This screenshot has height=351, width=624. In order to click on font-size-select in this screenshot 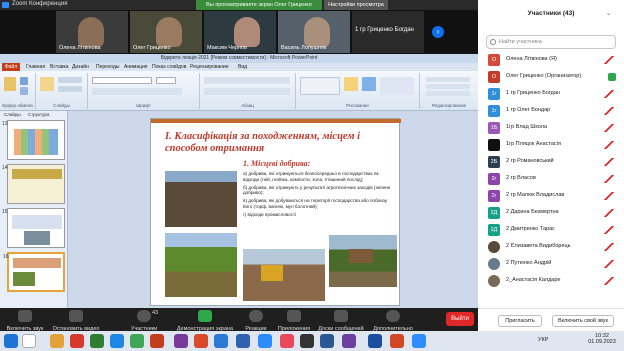, I will do `click(166, 80)`.